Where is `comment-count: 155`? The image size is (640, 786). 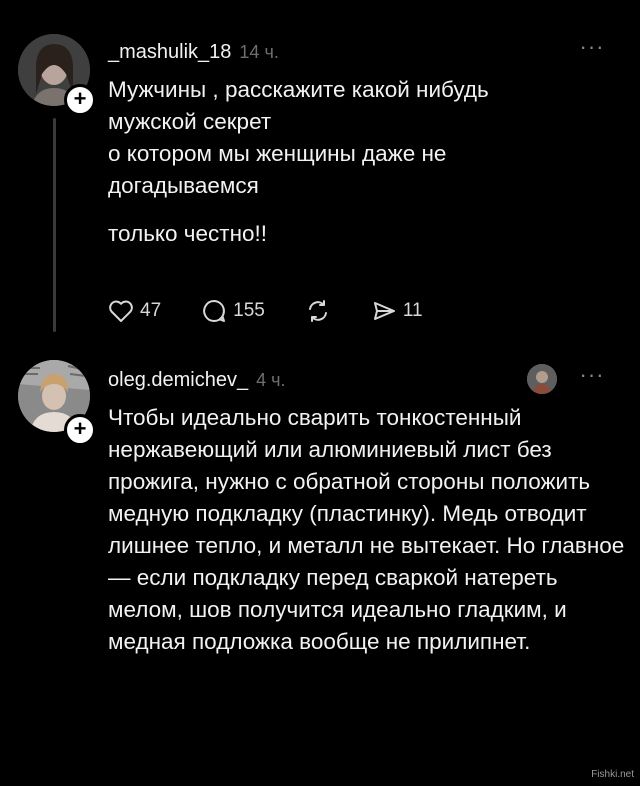
comment-count: 155 is located at coordinates (249, 310).